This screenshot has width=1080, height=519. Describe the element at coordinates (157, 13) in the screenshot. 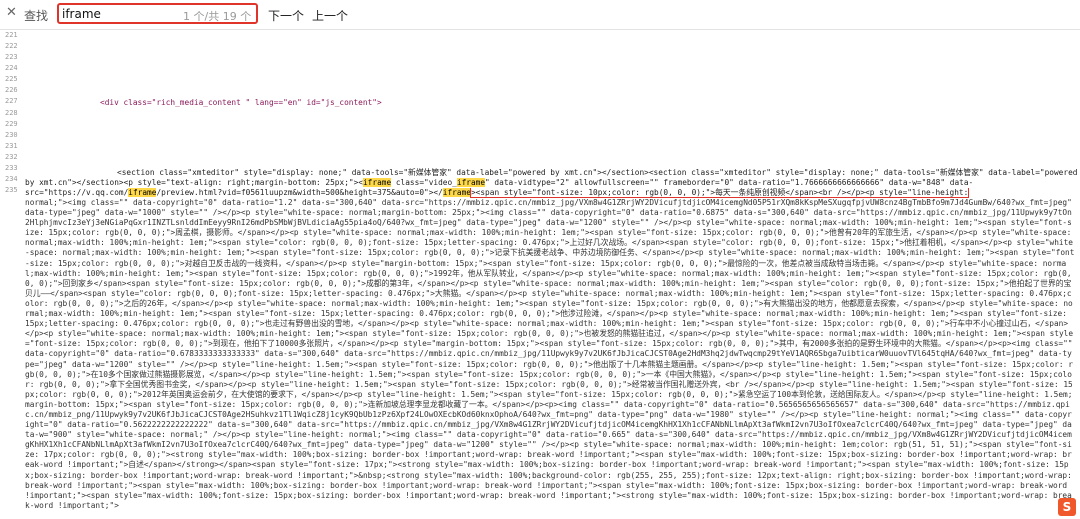

I see `find-input: iframe 1 个/共 19 个` at that location.